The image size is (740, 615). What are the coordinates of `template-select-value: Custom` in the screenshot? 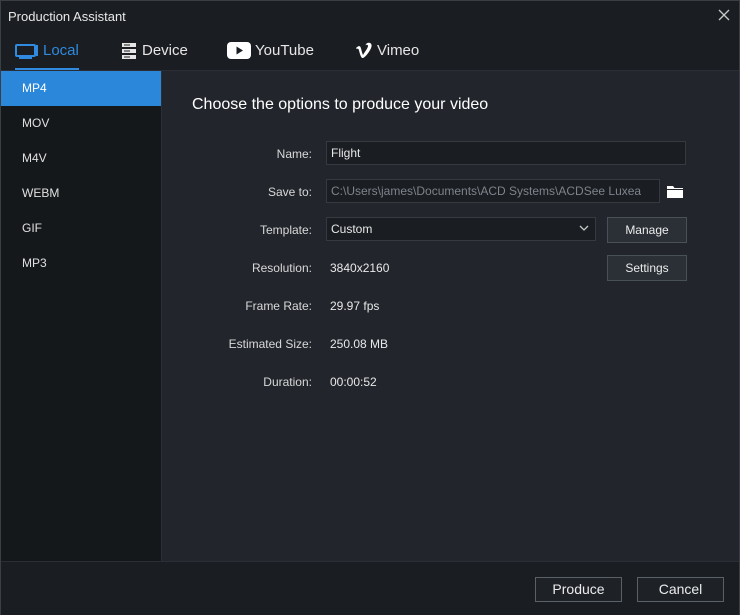 It's located at (352, 229).